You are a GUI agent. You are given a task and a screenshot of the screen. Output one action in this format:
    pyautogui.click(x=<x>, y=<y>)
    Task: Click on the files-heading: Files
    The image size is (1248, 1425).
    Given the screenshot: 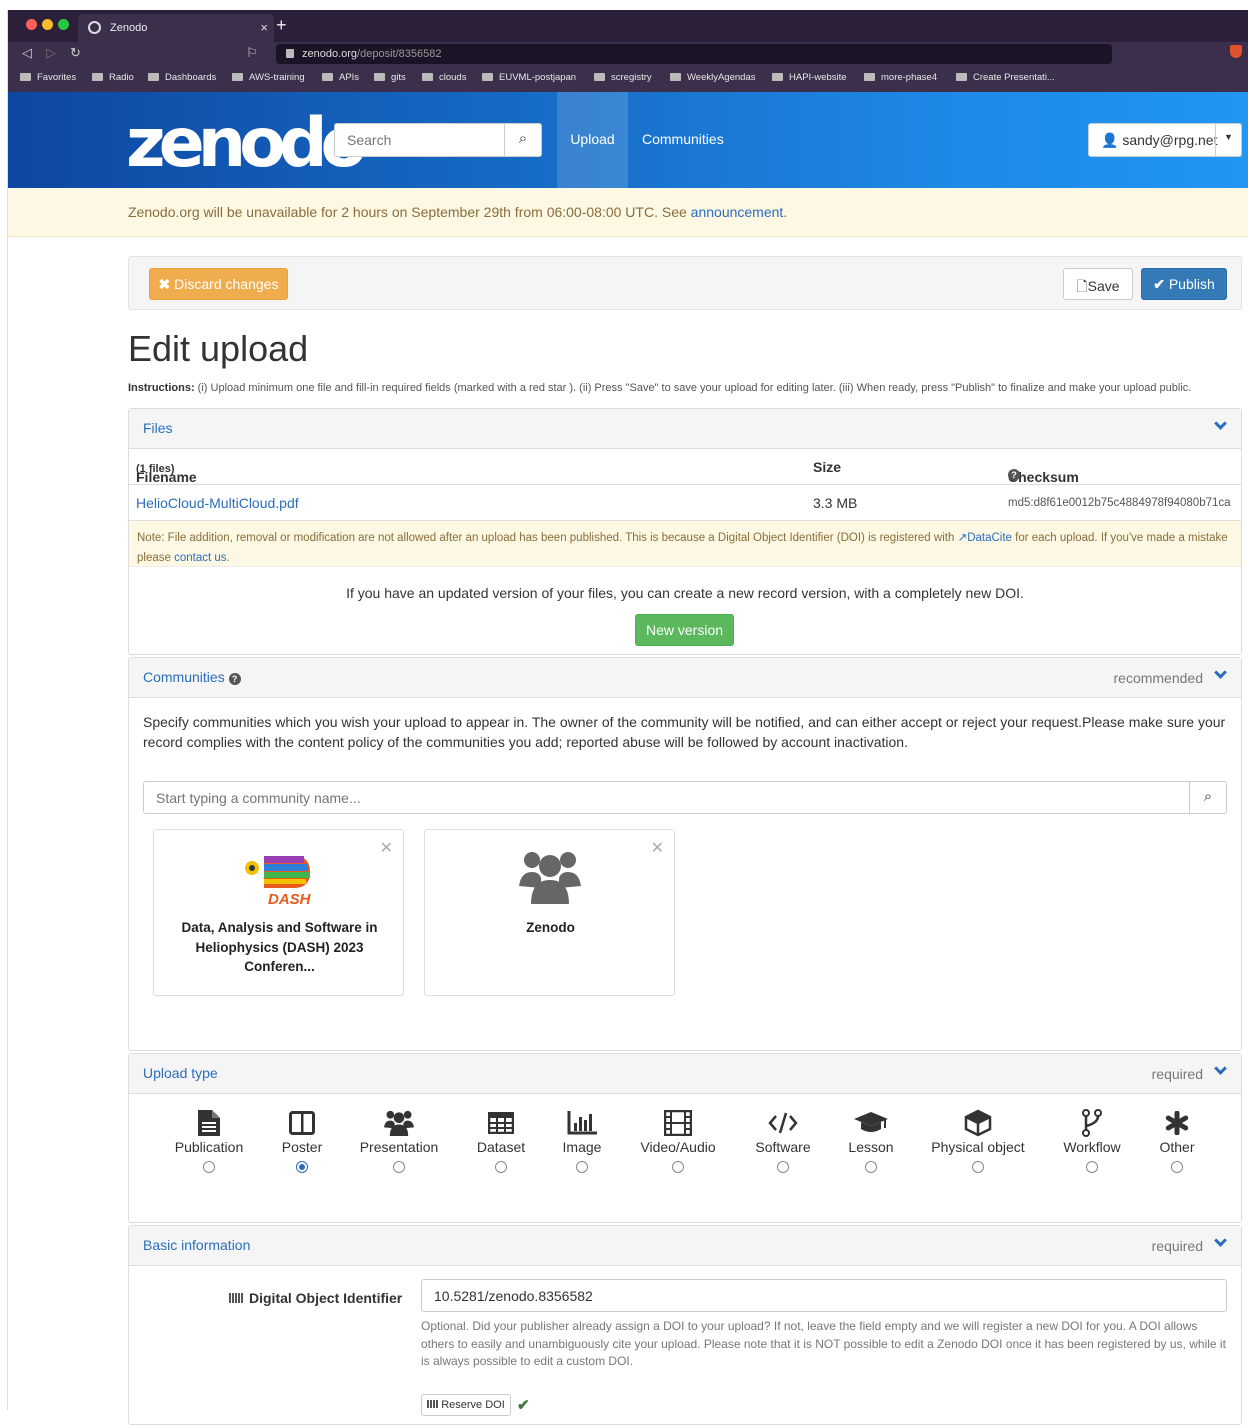 What is the action you would take?
    pyautogui.click(x=158, y=428)
    